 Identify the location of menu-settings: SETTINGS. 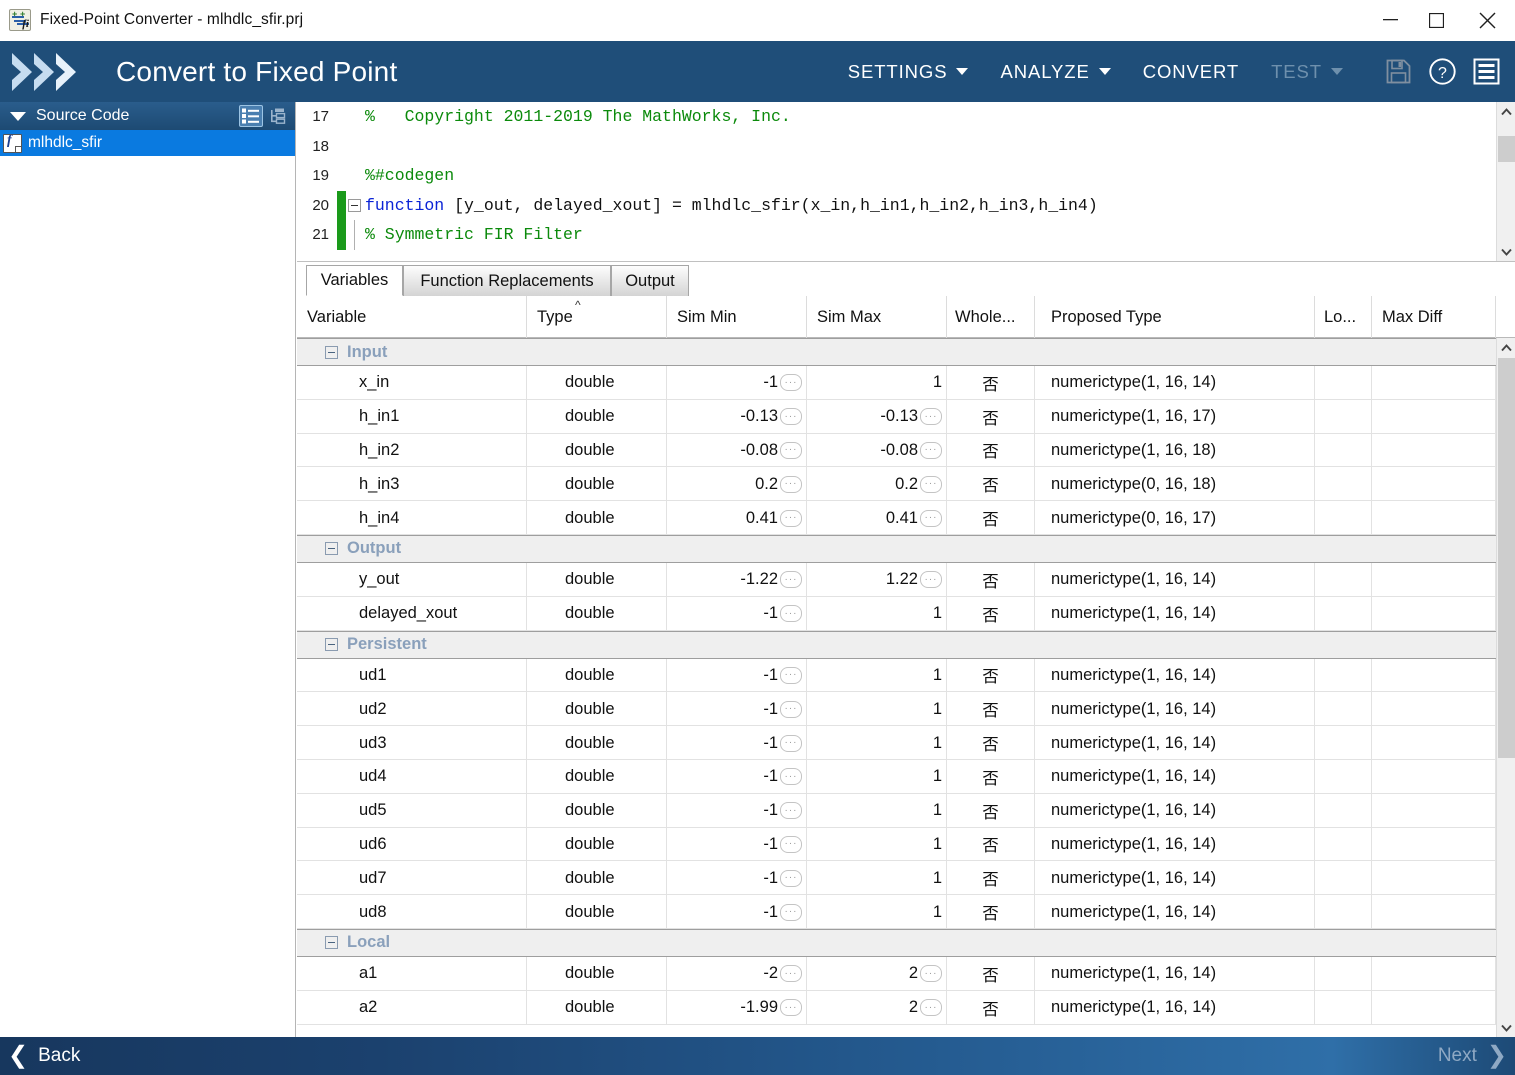
(908, 72).